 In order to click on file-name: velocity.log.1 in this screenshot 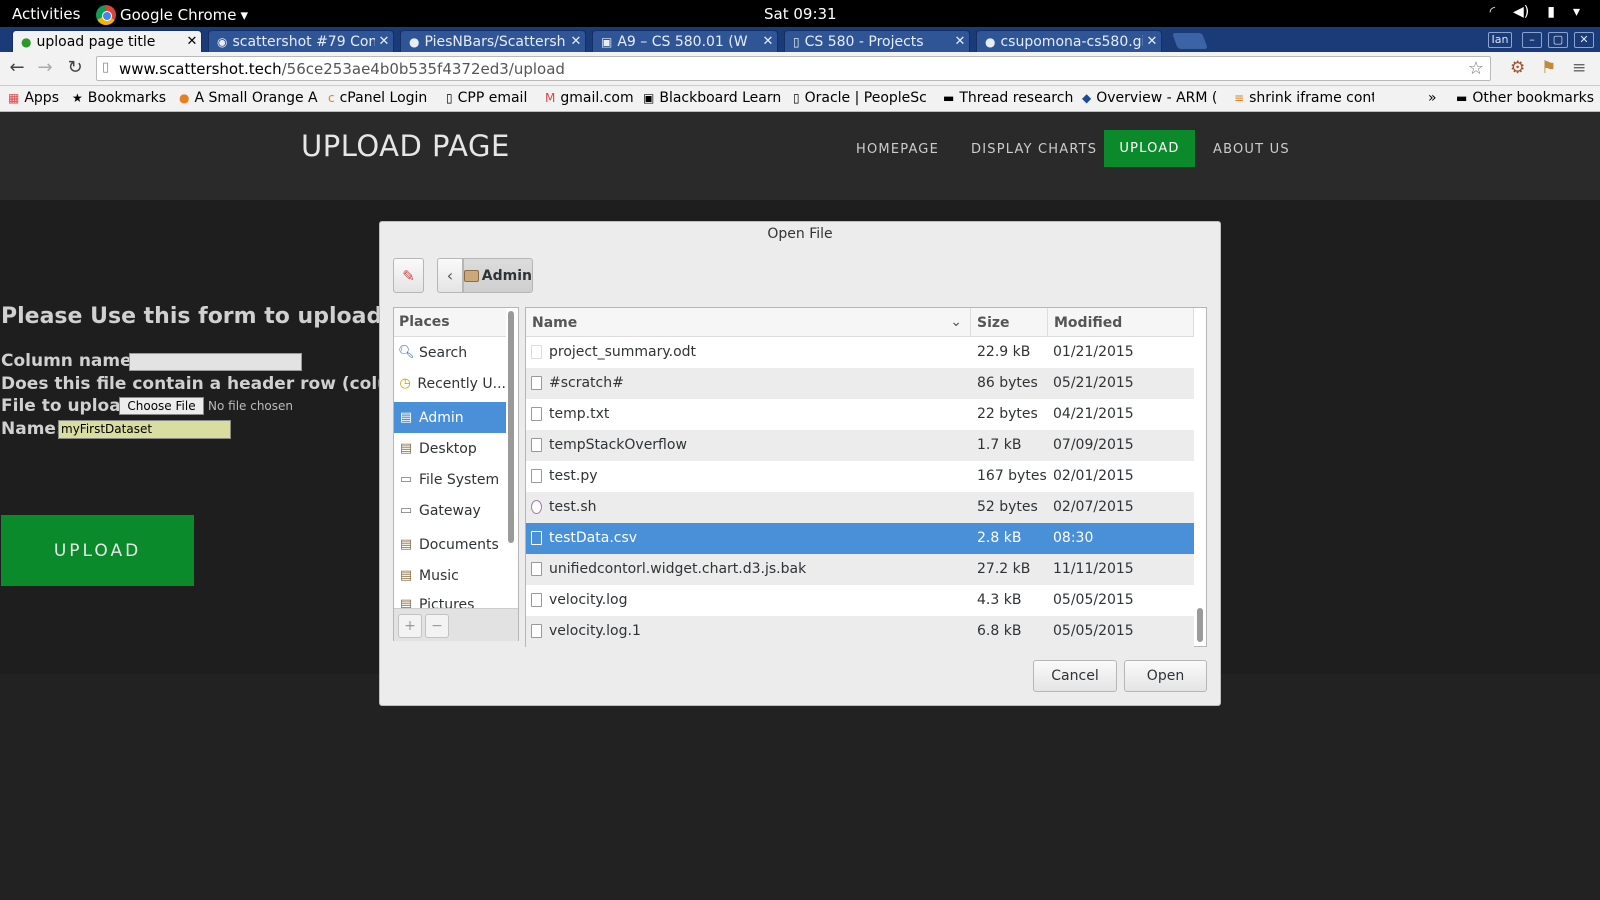, I will do `click(595, 631)`.